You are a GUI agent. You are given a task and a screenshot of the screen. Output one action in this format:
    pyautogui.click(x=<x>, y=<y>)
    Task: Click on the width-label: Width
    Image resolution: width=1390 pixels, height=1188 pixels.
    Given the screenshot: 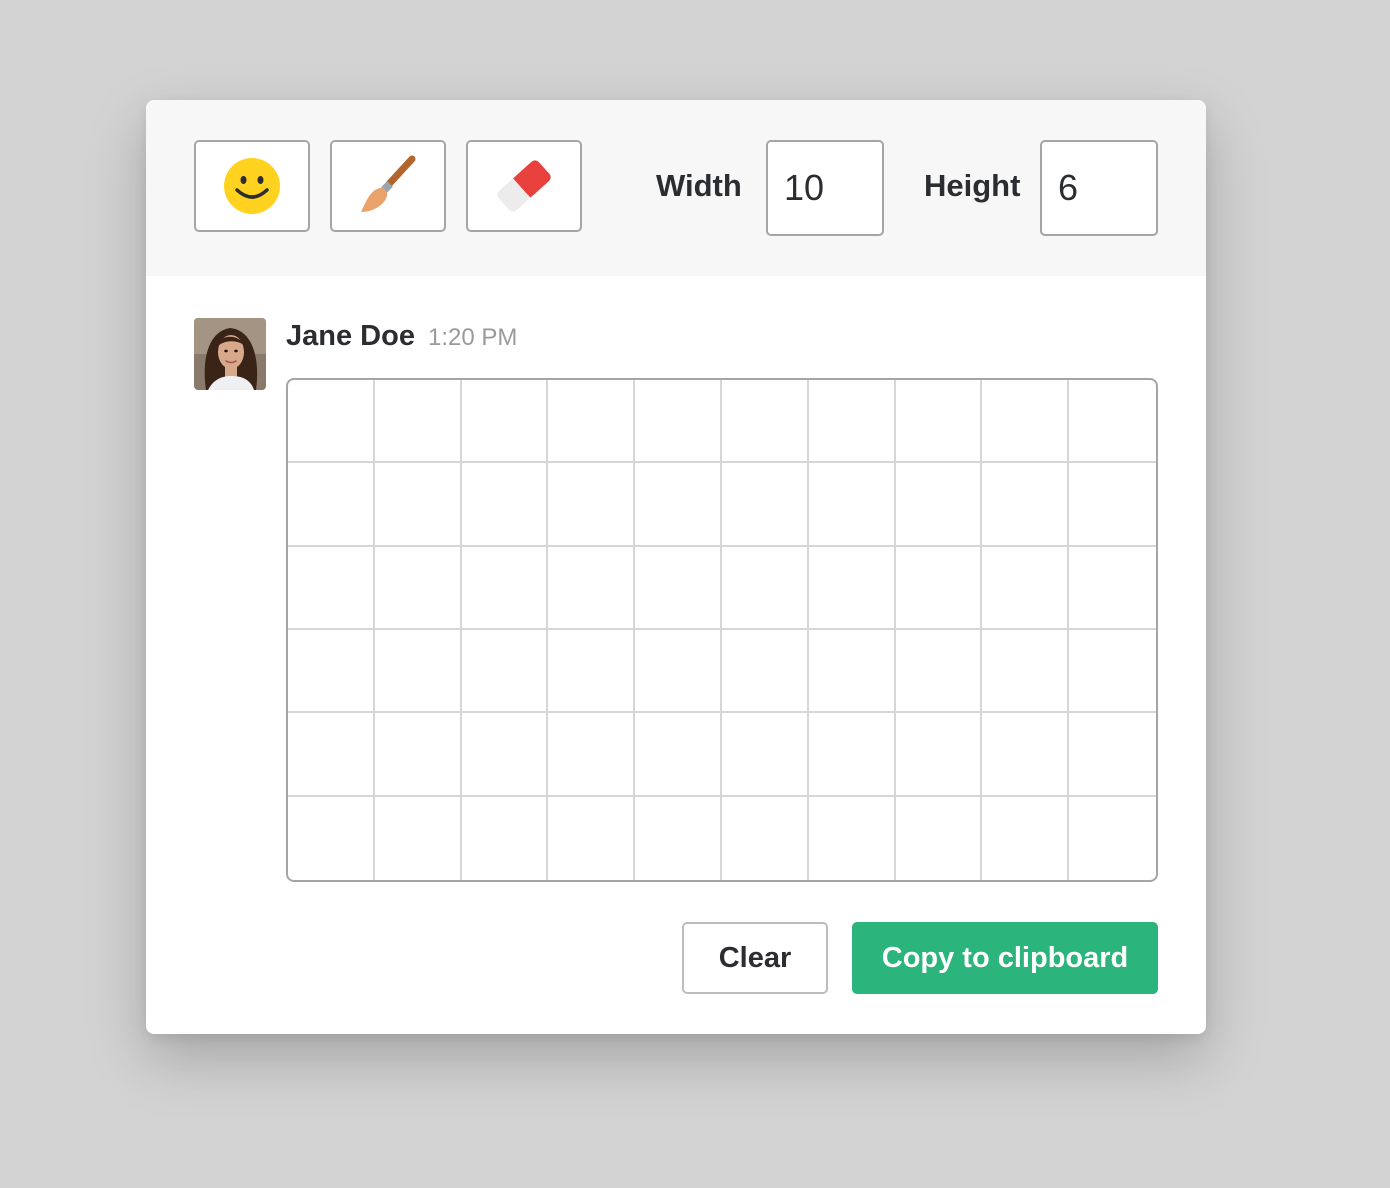 What is the action you would take?
    pyautogui.click(x=699, y=185)
    